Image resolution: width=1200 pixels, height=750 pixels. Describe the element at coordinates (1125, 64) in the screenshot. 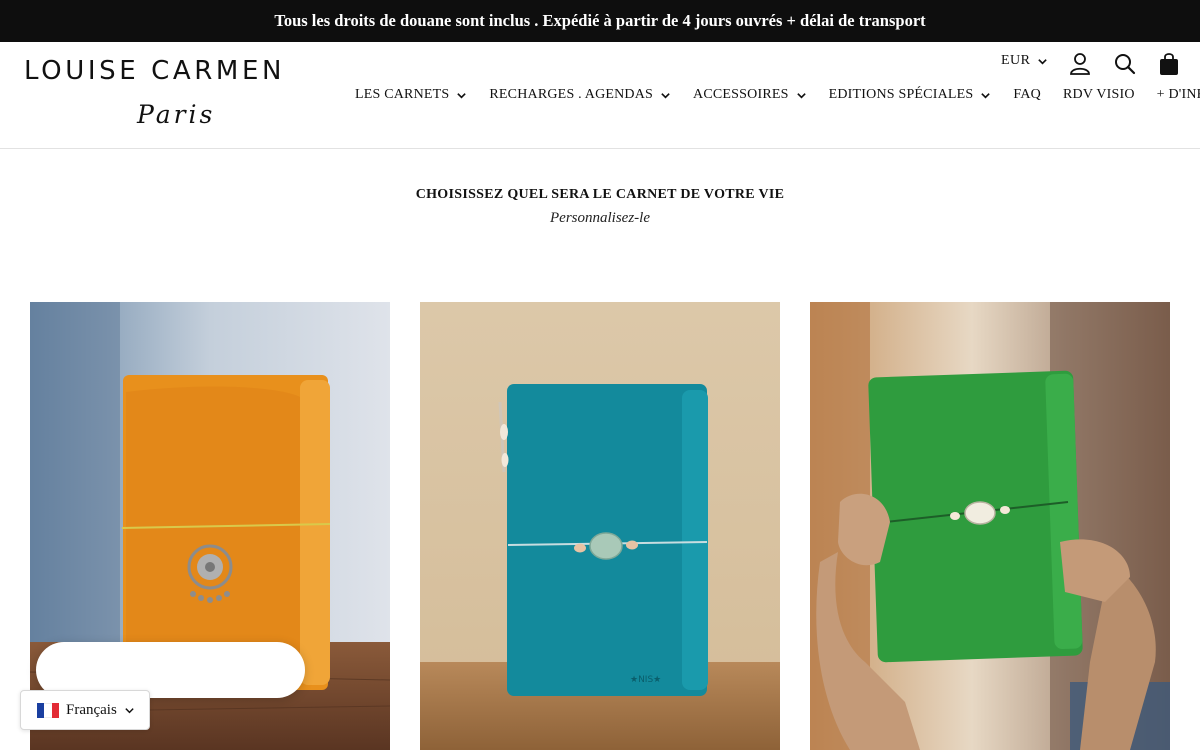

I see `search-icon` at that location.